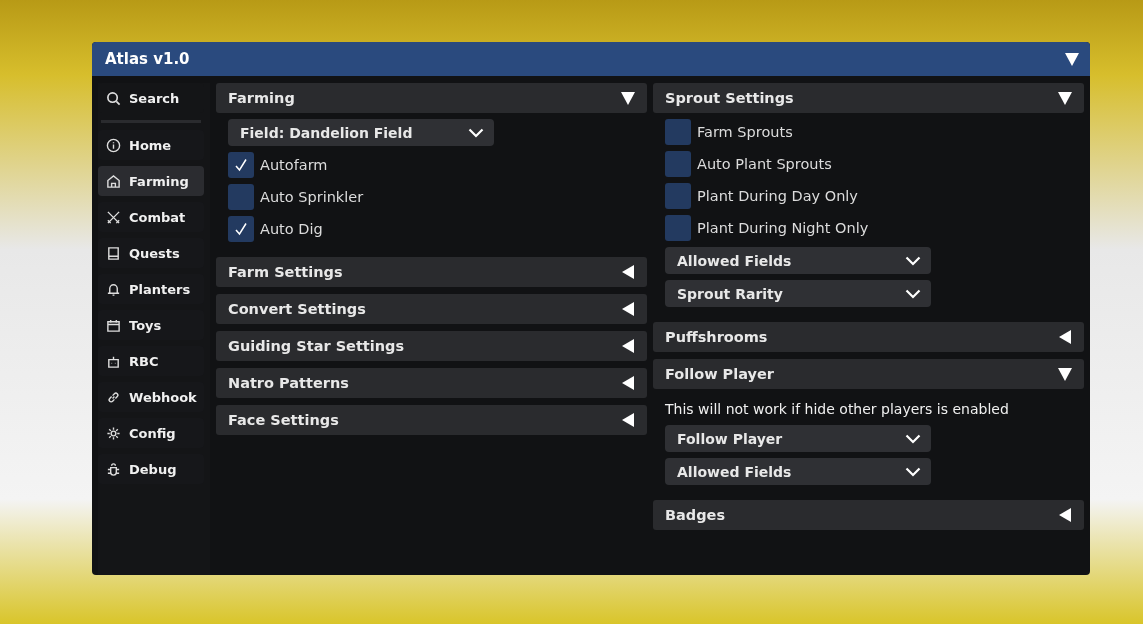 The image size is (1143, 624). What do you see at coordinates (798, 438) in the screenshot?
I see `dropdown: Follow Player` at bounding box center [798, 438].